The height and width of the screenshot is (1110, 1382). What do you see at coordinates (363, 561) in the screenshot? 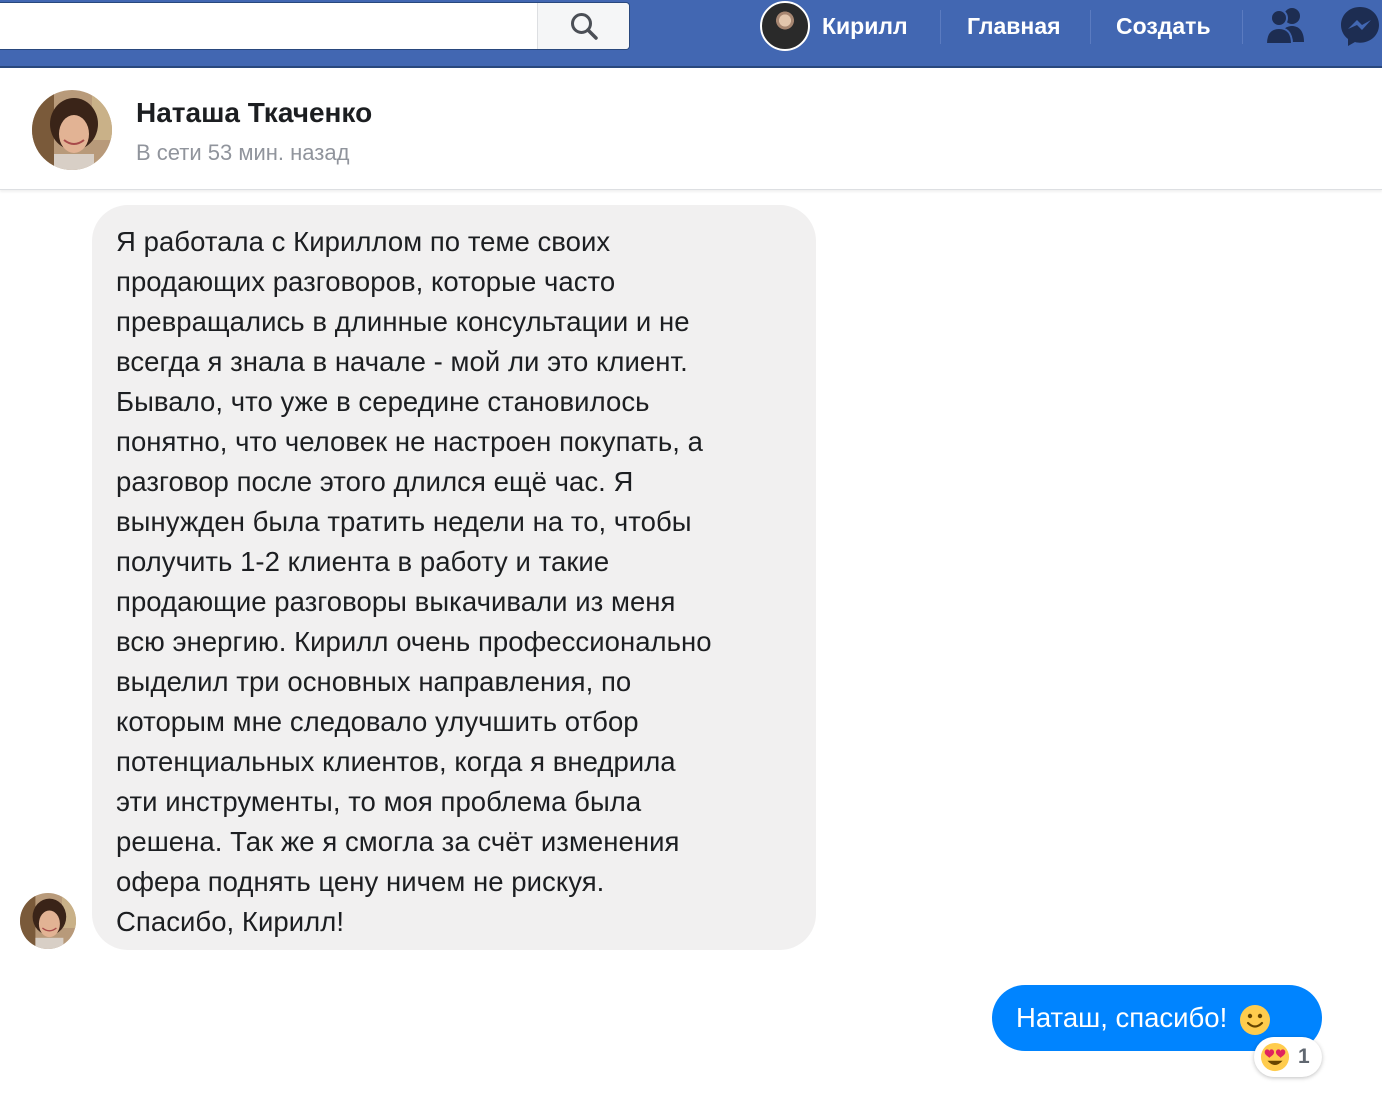
I see `message-line: получить 1-2 клиента в работу и такие` at bounding box center [363, 561].